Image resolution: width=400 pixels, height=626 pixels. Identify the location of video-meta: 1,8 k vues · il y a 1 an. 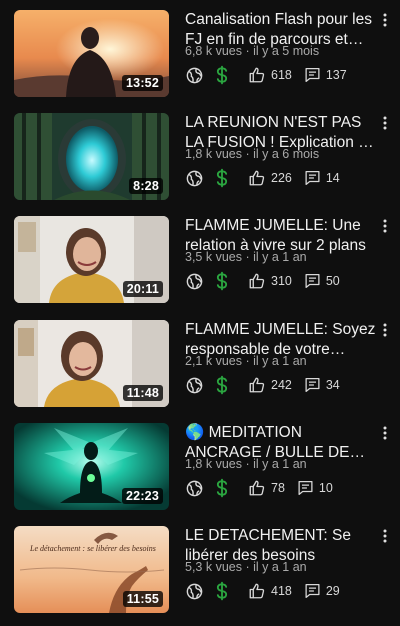
(246, 464).